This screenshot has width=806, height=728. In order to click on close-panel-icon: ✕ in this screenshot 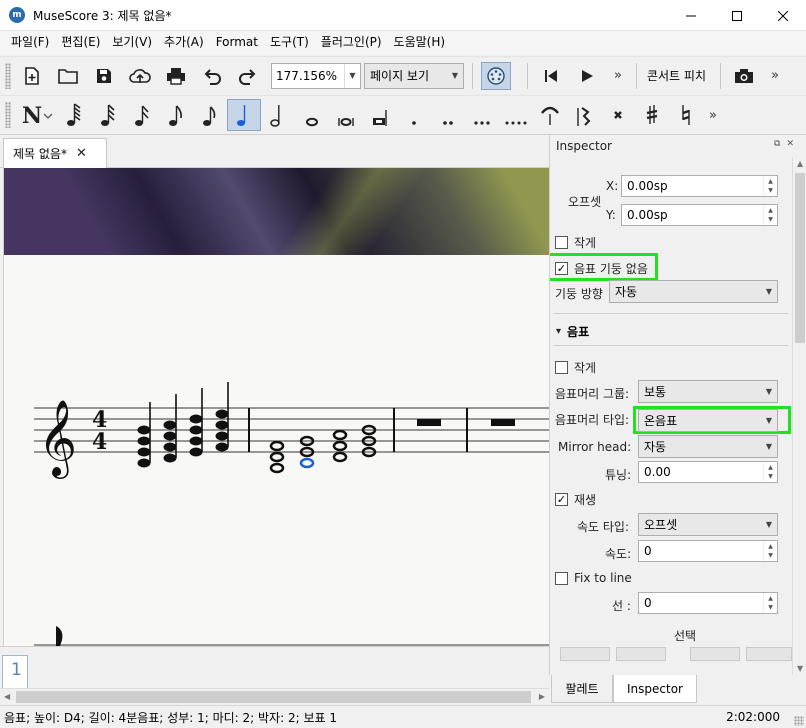, I will do `click(793, 144)`.